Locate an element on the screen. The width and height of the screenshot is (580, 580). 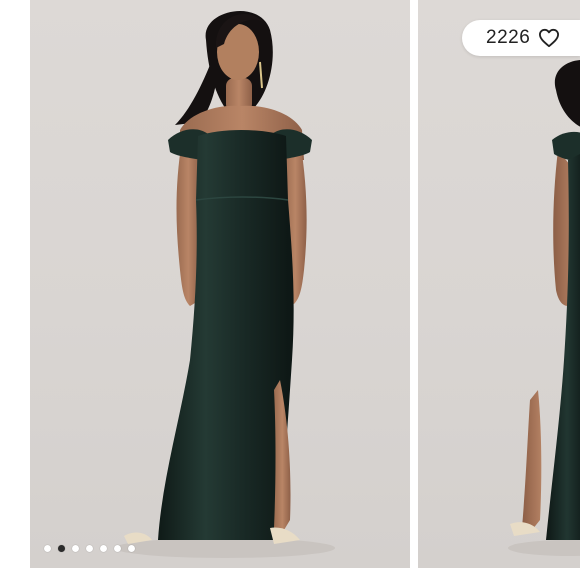
heart-outline-icon is located at coordinates (549, 38).